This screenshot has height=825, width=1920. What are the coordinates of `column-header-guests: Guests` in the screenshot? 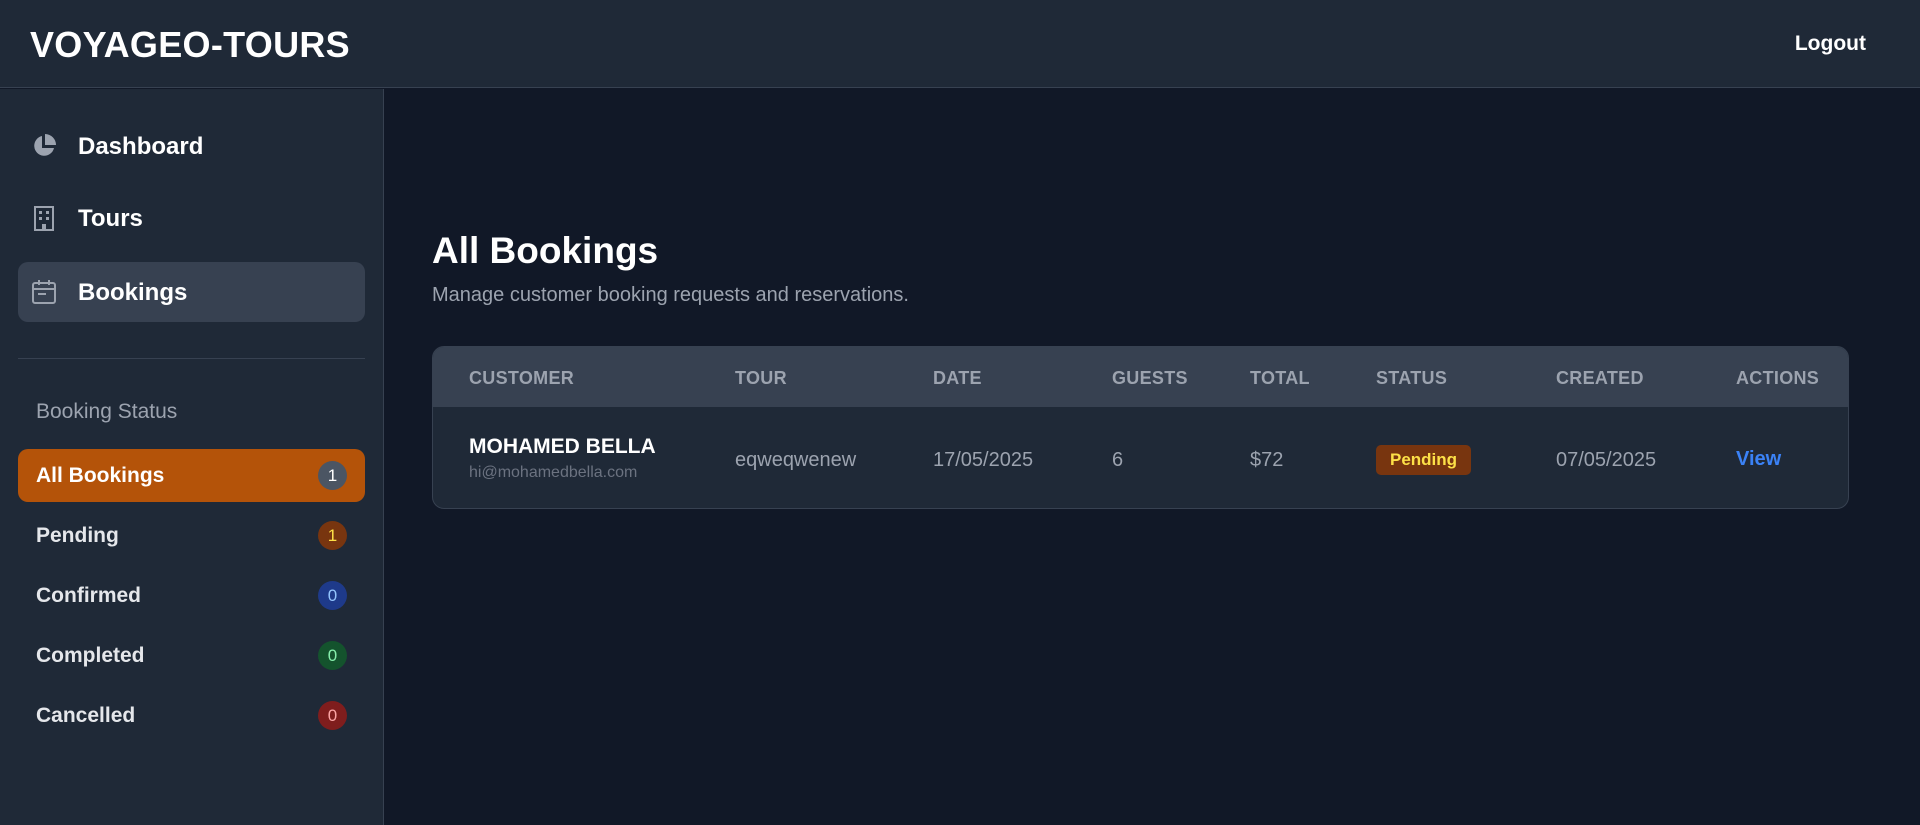 It's located at (1150, 378).